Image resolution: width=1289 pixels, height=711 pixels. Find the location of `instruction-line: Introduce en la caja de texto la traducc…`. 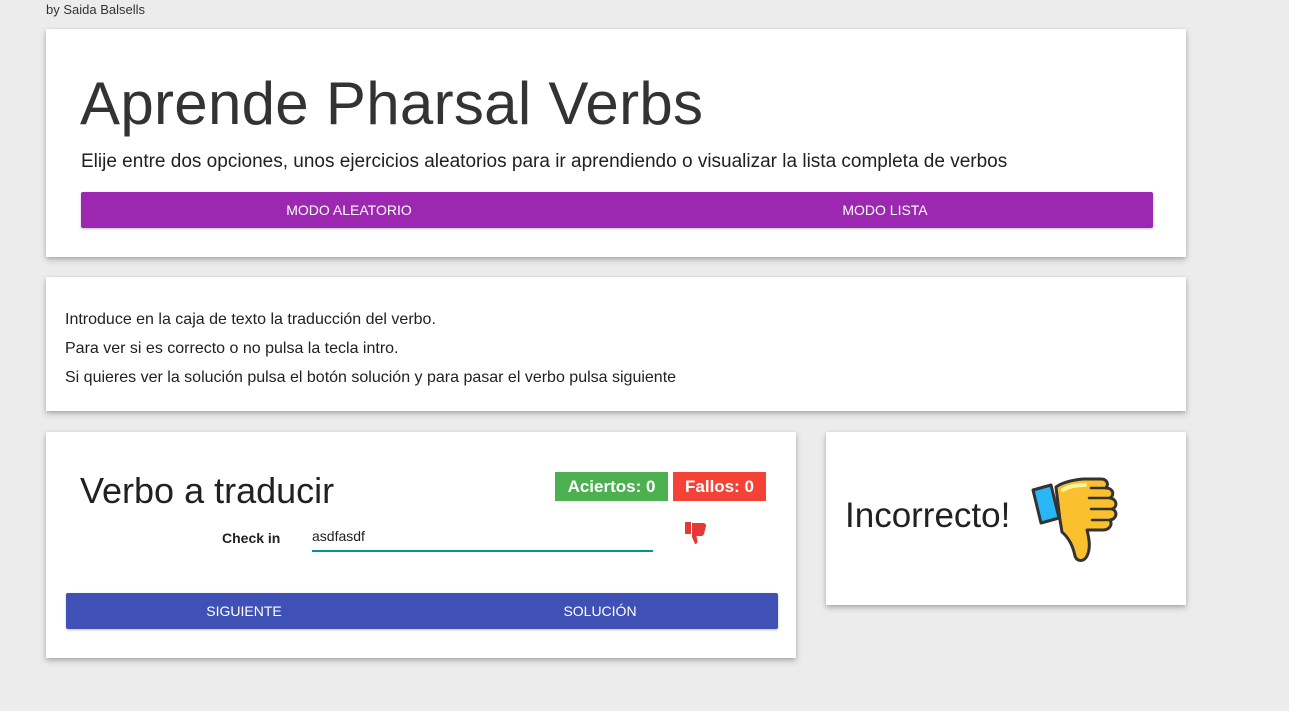

instruction-line: Introduce en la caja de texto la traducc… is located at coordinates (250, 319).